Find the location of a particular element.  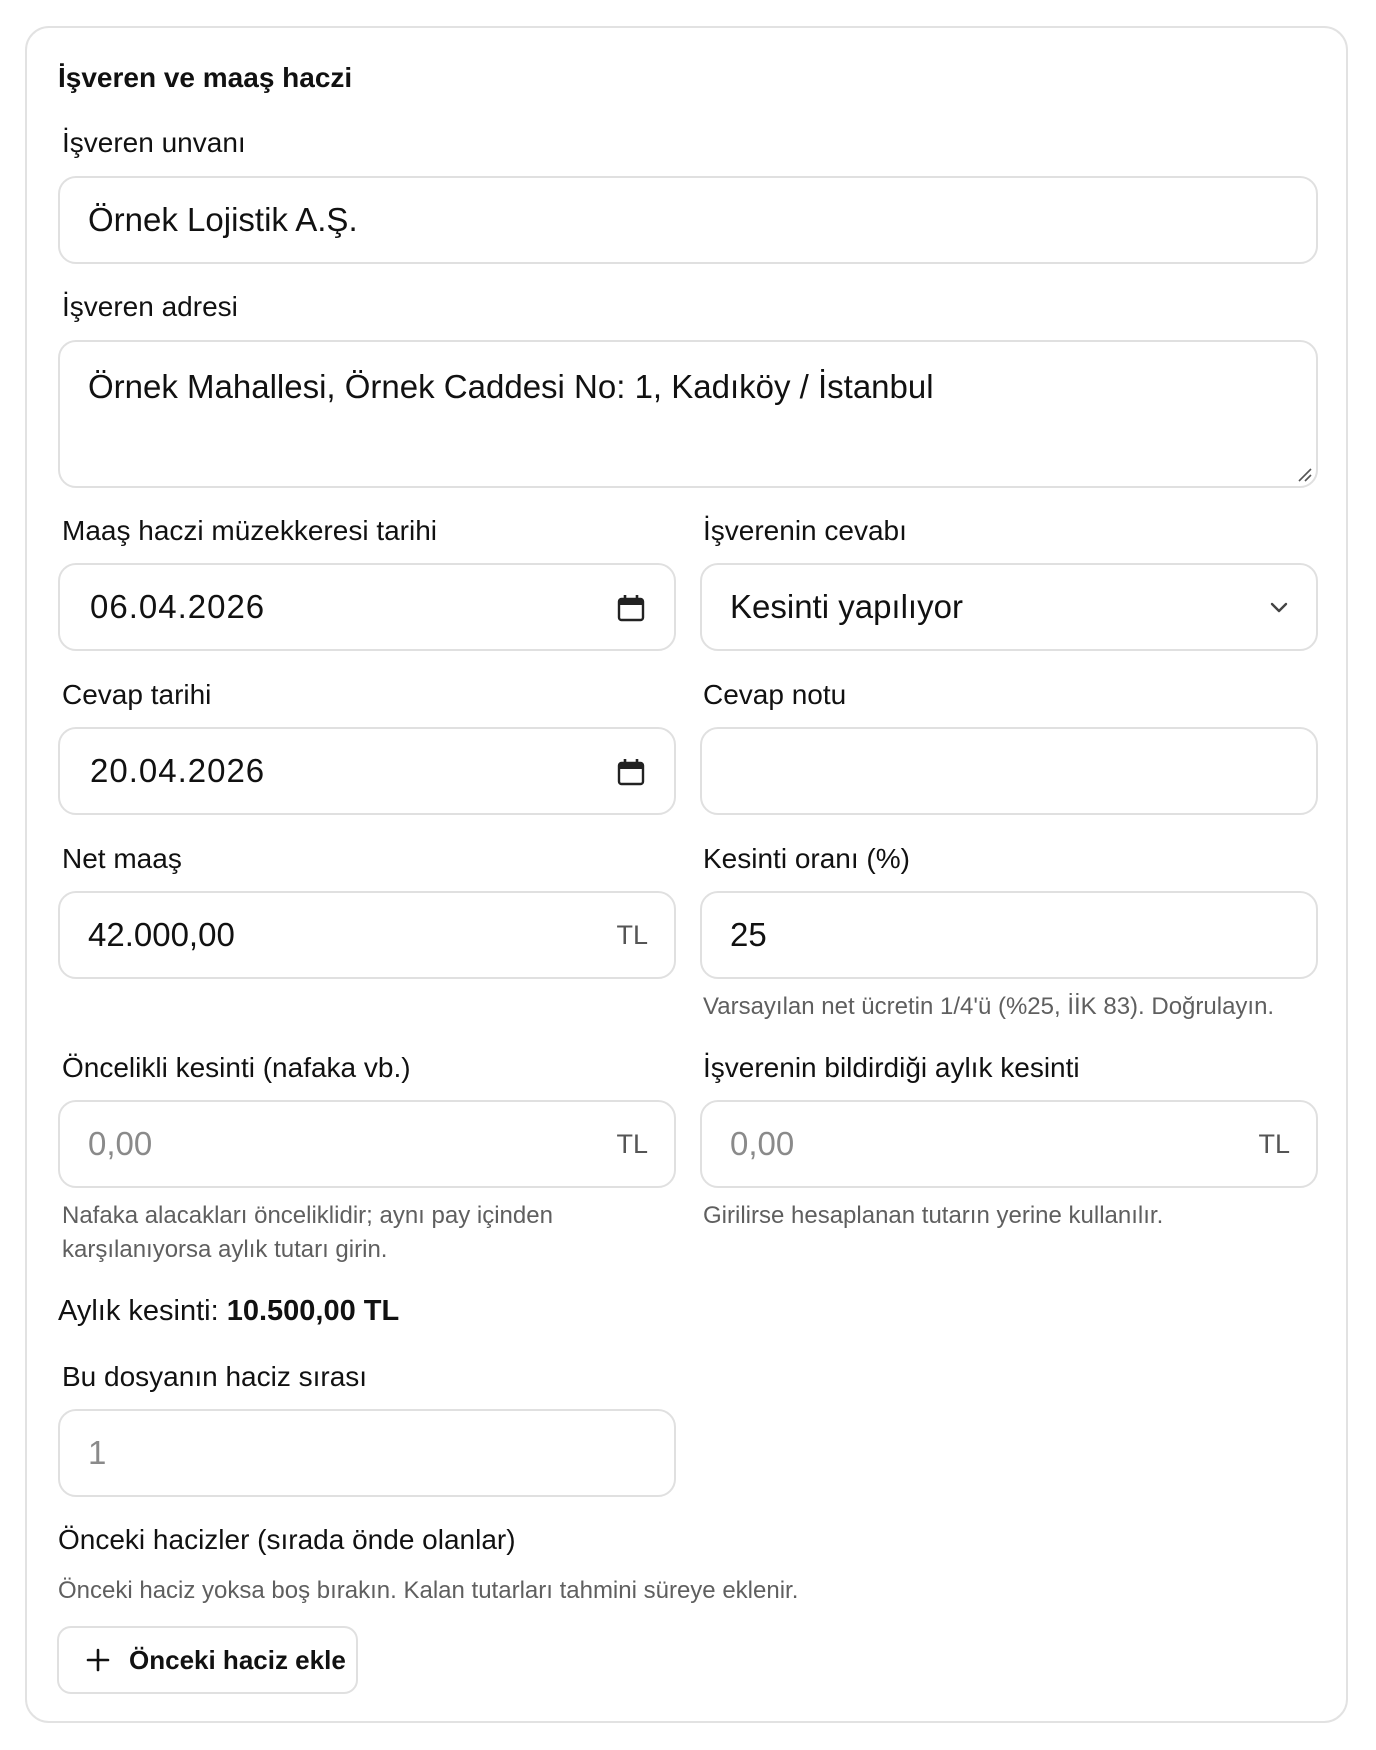

seizure-order-placeholder: 1 is located at coordinates (97, 1452).